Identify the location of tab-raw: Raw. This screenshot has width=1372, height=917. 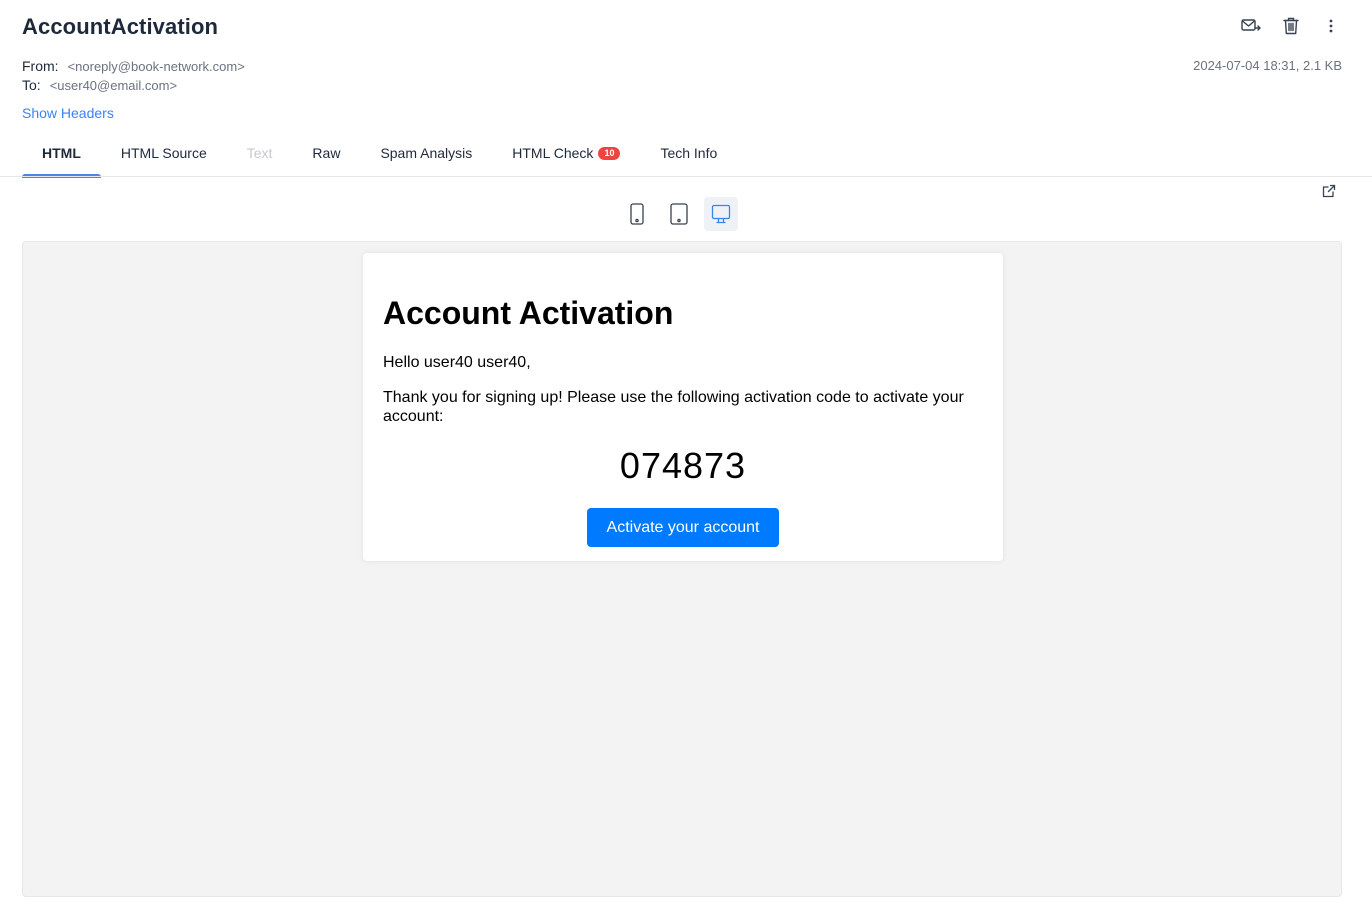
(326, 156).